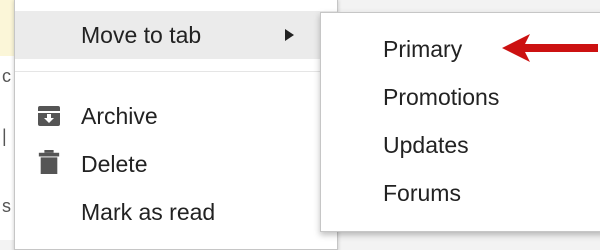 The image size is (600, 250). Describe the element at coordinates (4, 136) in the screenshot. I see `background-text-fragment: |` at that location.